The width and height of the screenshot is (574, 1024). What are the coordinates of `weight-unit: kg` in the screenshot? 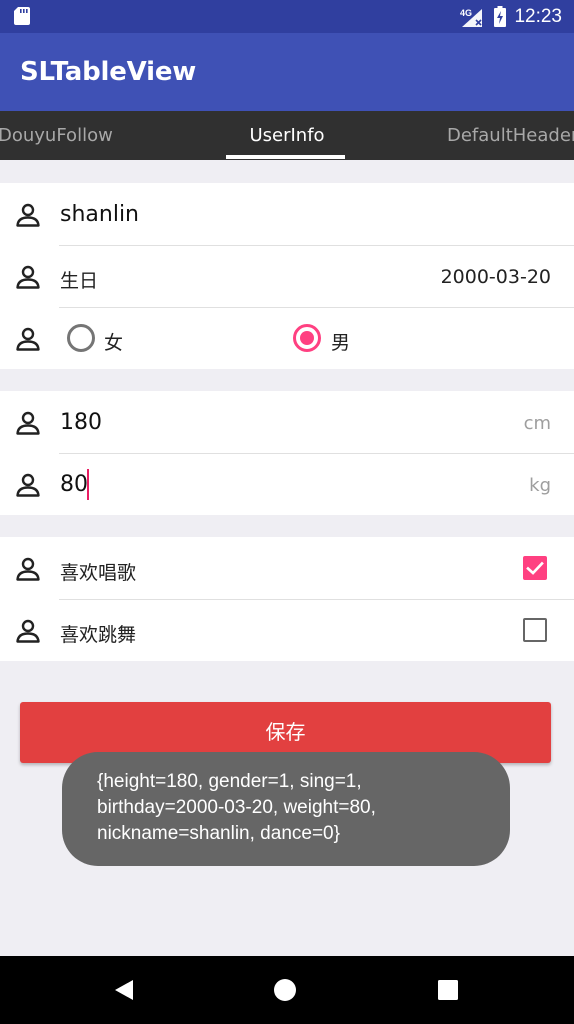 It's located at (540, 485).